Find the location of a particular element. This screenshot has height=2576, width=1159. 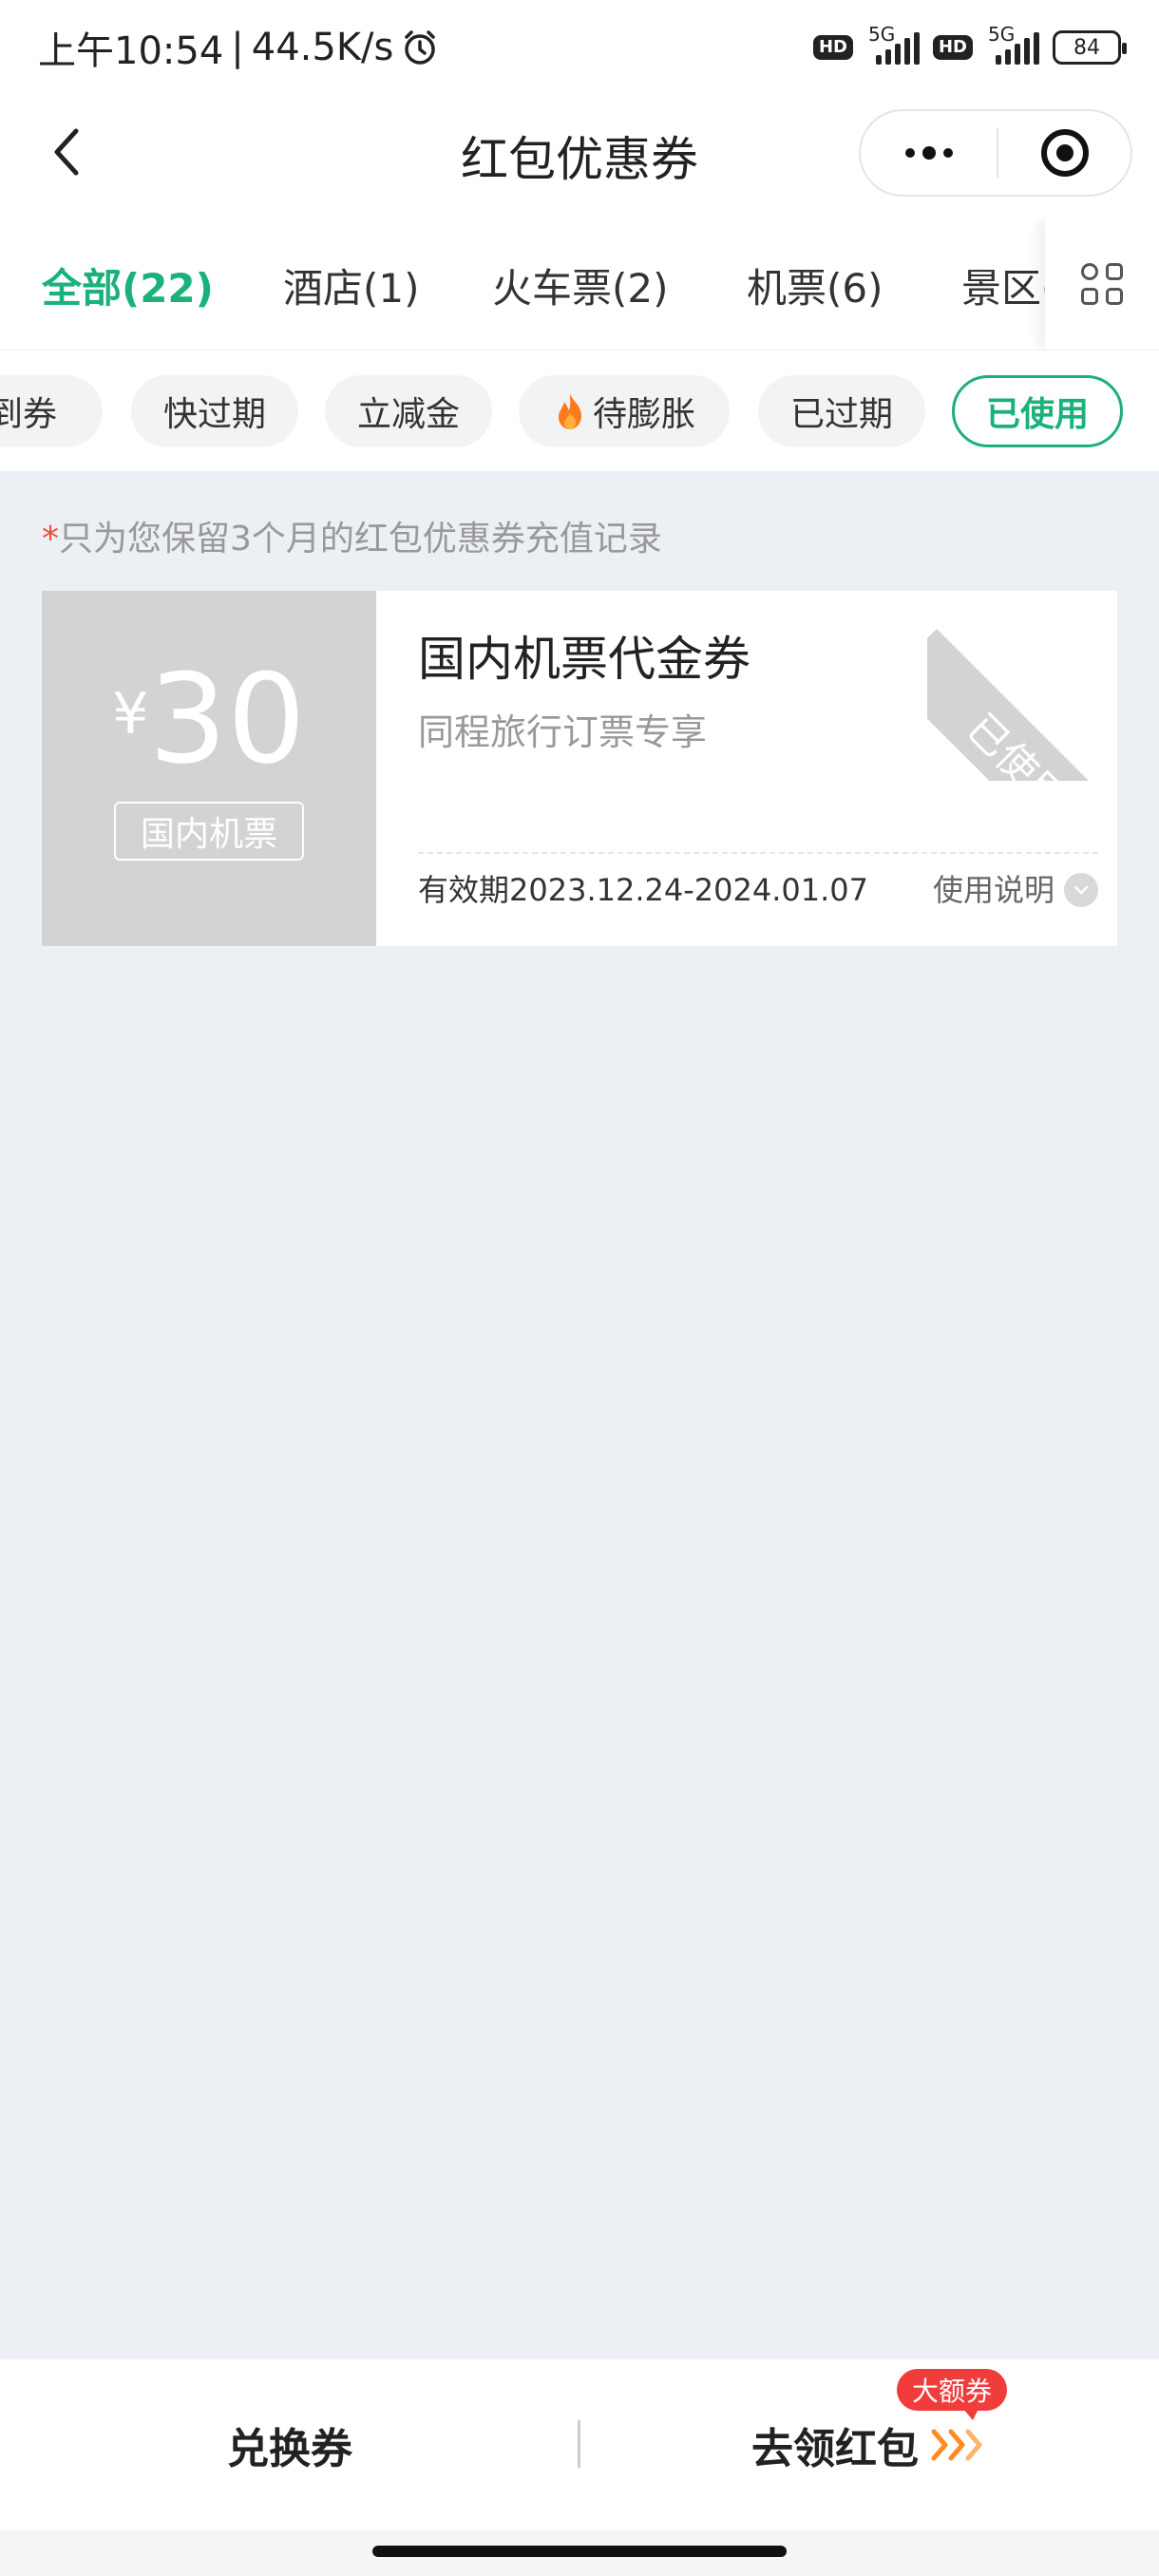

status-left: 上午10:54 | 44.5K/s is located at coordinates (238, 47).